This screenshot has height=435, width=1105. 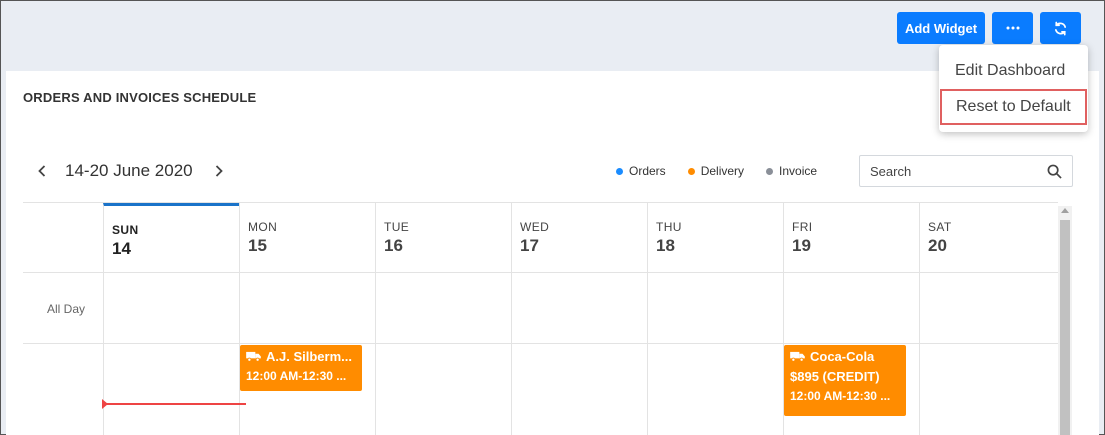 I want to click on event-title: Coca-Cola, so click(x=842, y=356).